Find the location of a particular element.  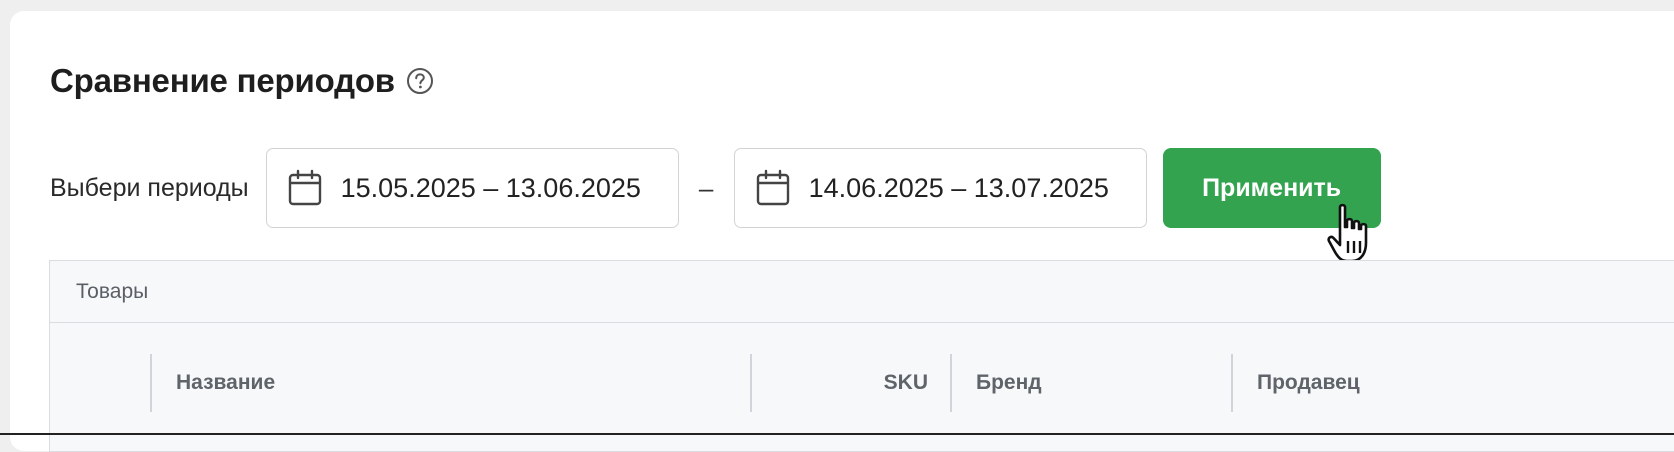

period2-date-picker: 14.06.2025 – 13.07.2025 is located at coordinates (940, 188).